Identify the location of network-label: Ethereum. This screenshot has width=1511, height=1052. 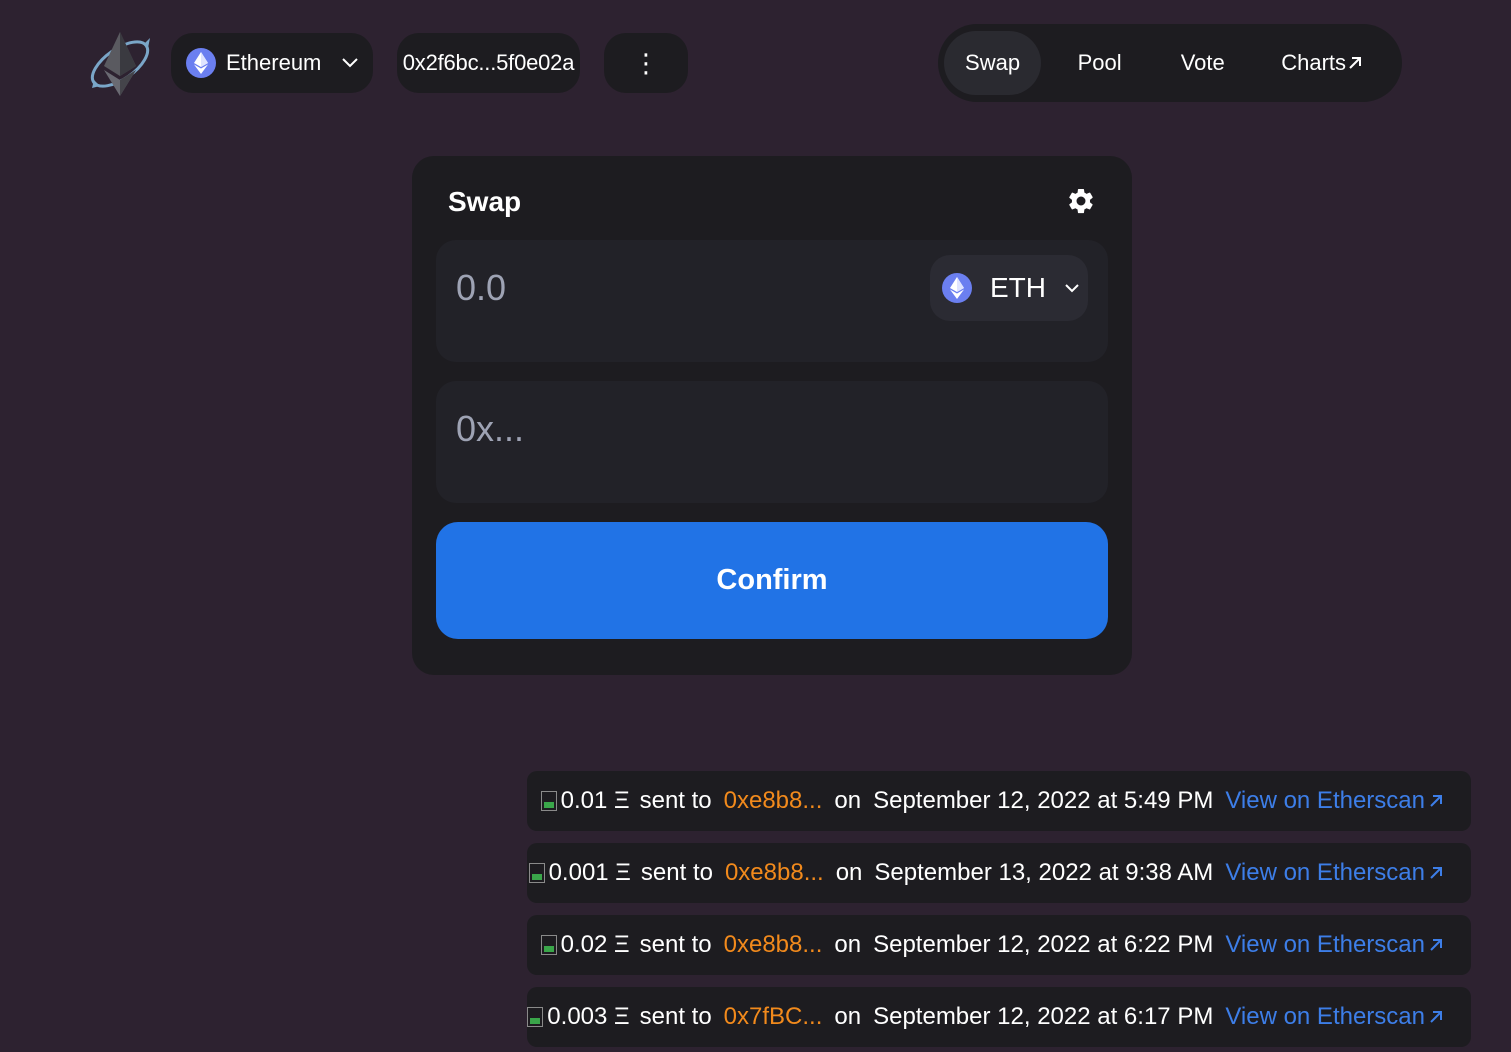
(274, 62).